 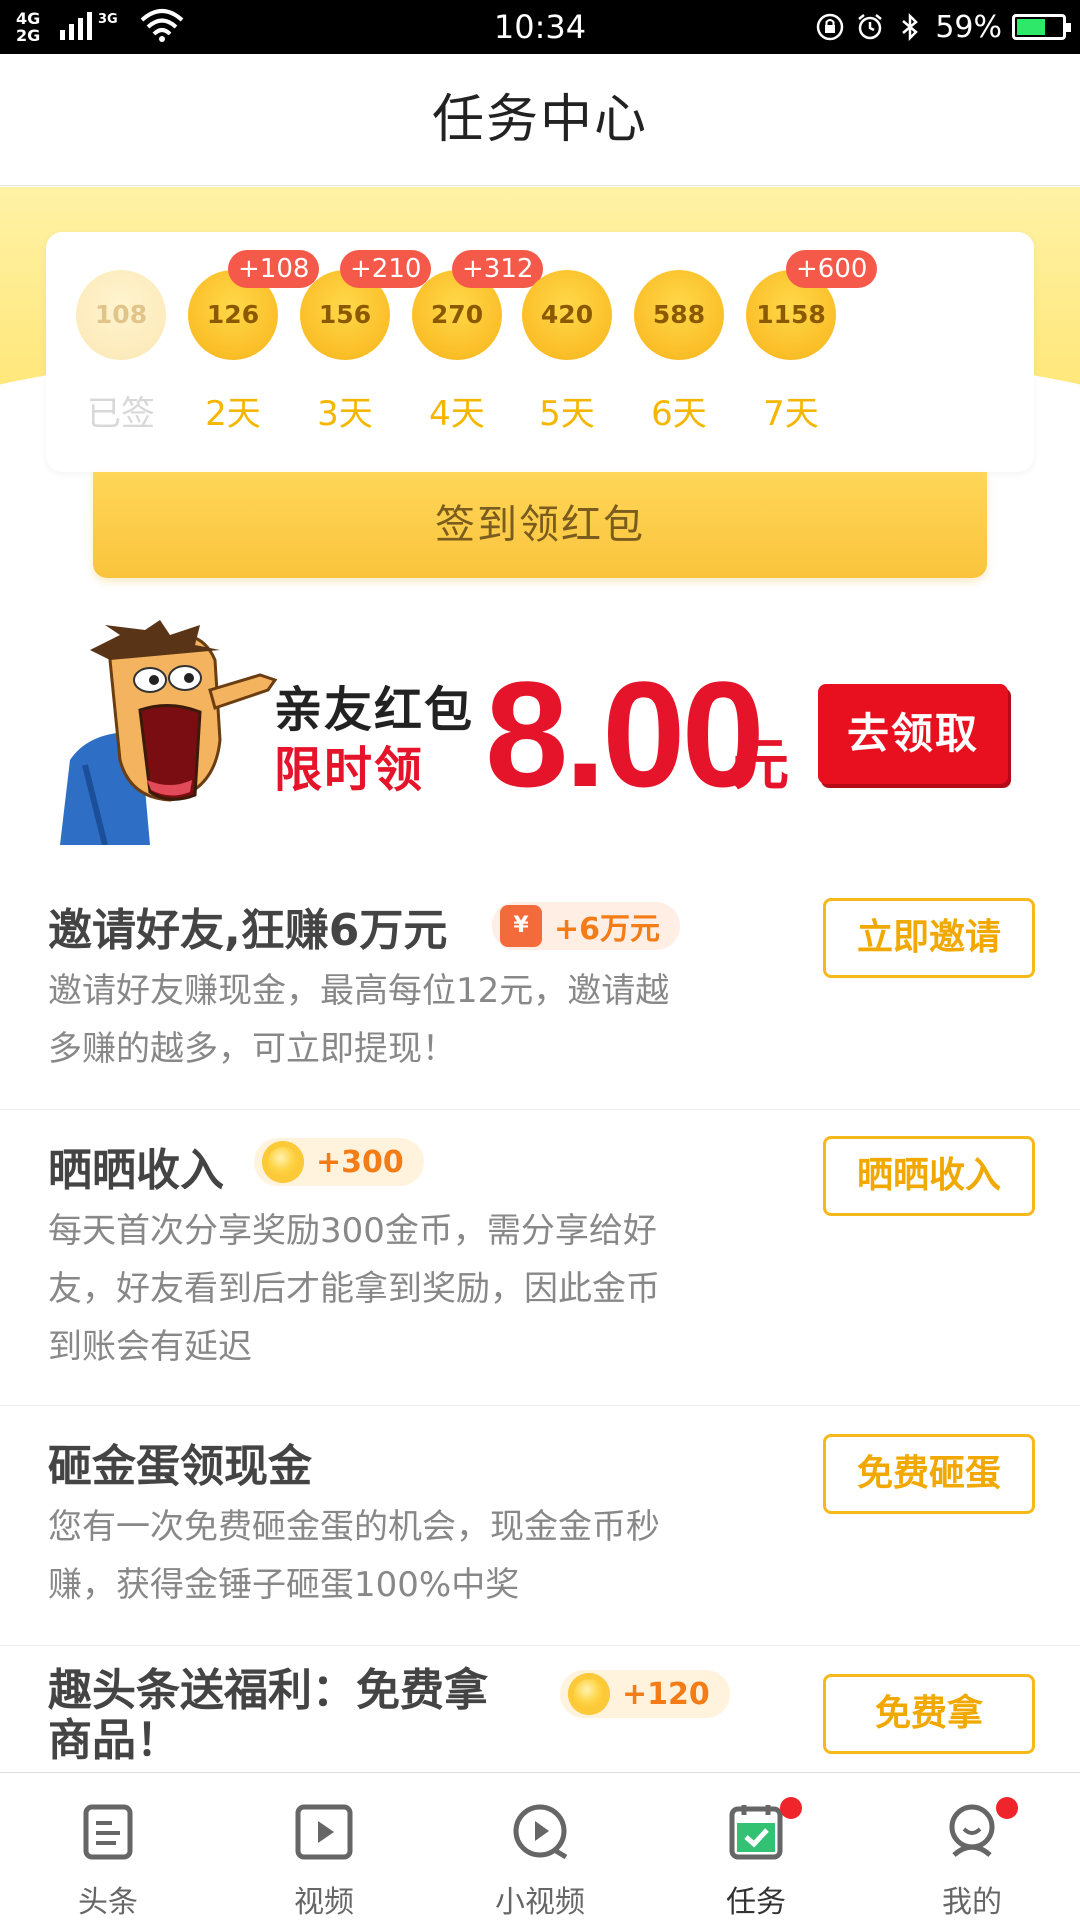 What do you see at coordinates (968, 27) in the screenshot?
I see `battery-percent: 59%` at bounding box center [968, 27].